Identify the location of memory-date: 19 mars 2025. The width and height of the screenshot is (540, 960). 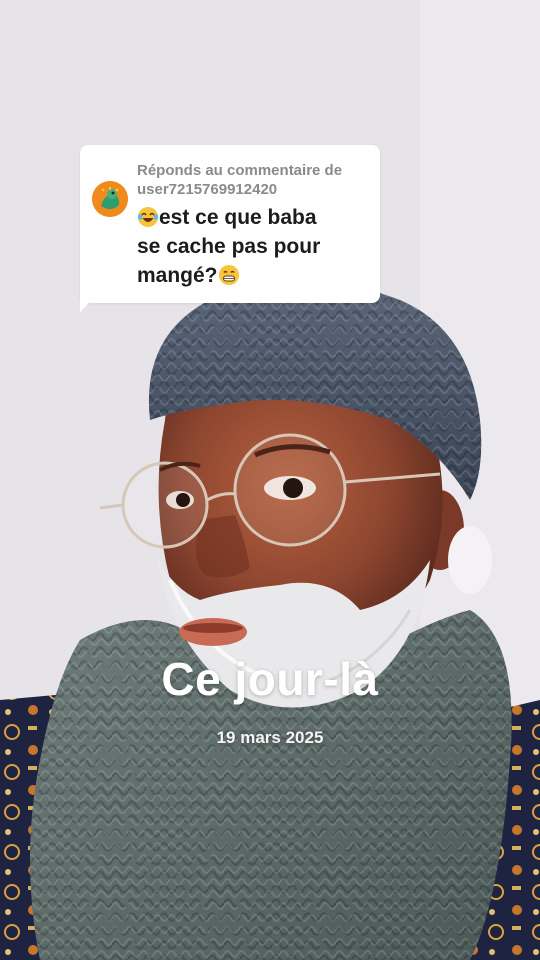
(270, 737).